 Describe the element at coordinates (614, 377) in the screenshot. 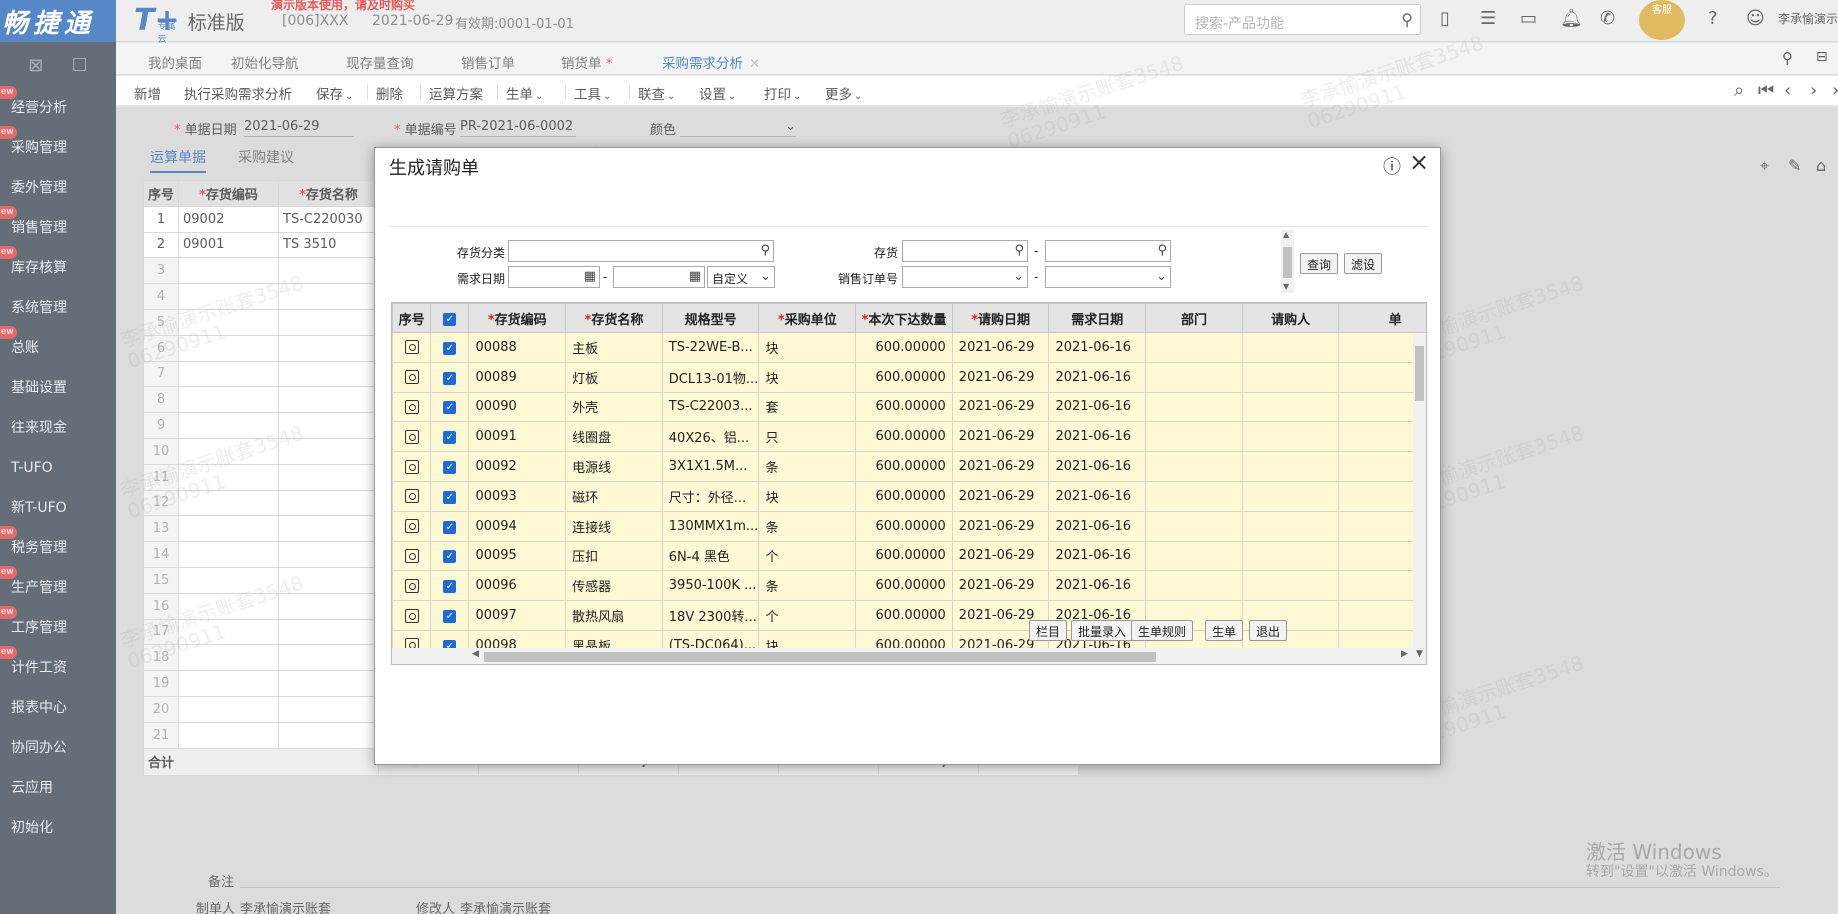

I see `item-name-cell: 灯板` at that location.